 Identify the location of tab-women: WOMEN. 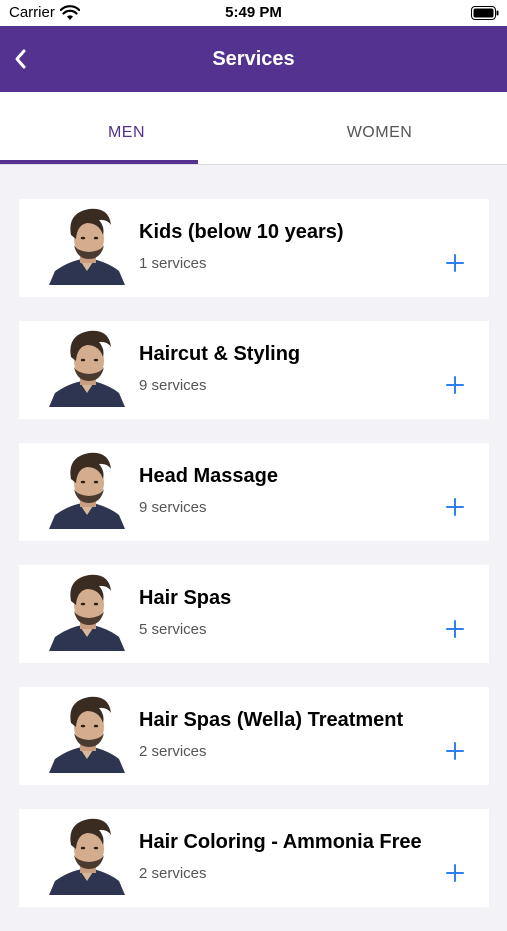
(379, 128).